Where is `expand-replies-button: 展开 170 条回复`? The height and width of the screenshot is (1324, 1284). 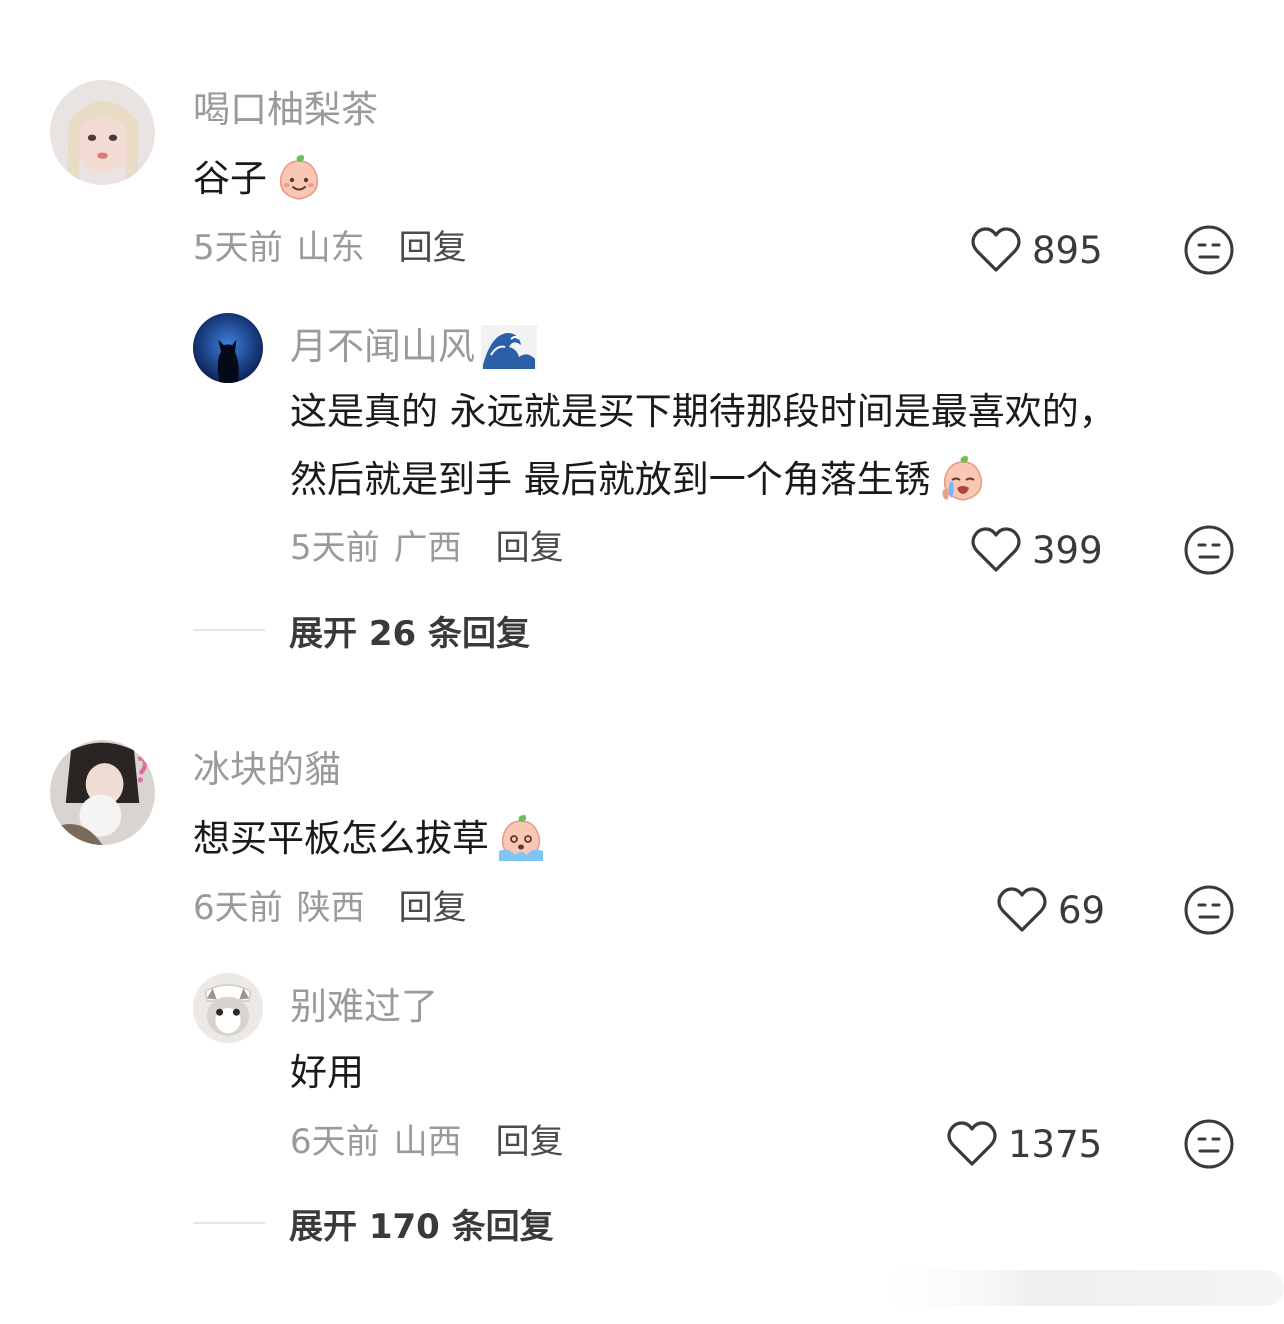
expand-replies-button: 展开 170 条回复 is located at coordinates (373, 1224).